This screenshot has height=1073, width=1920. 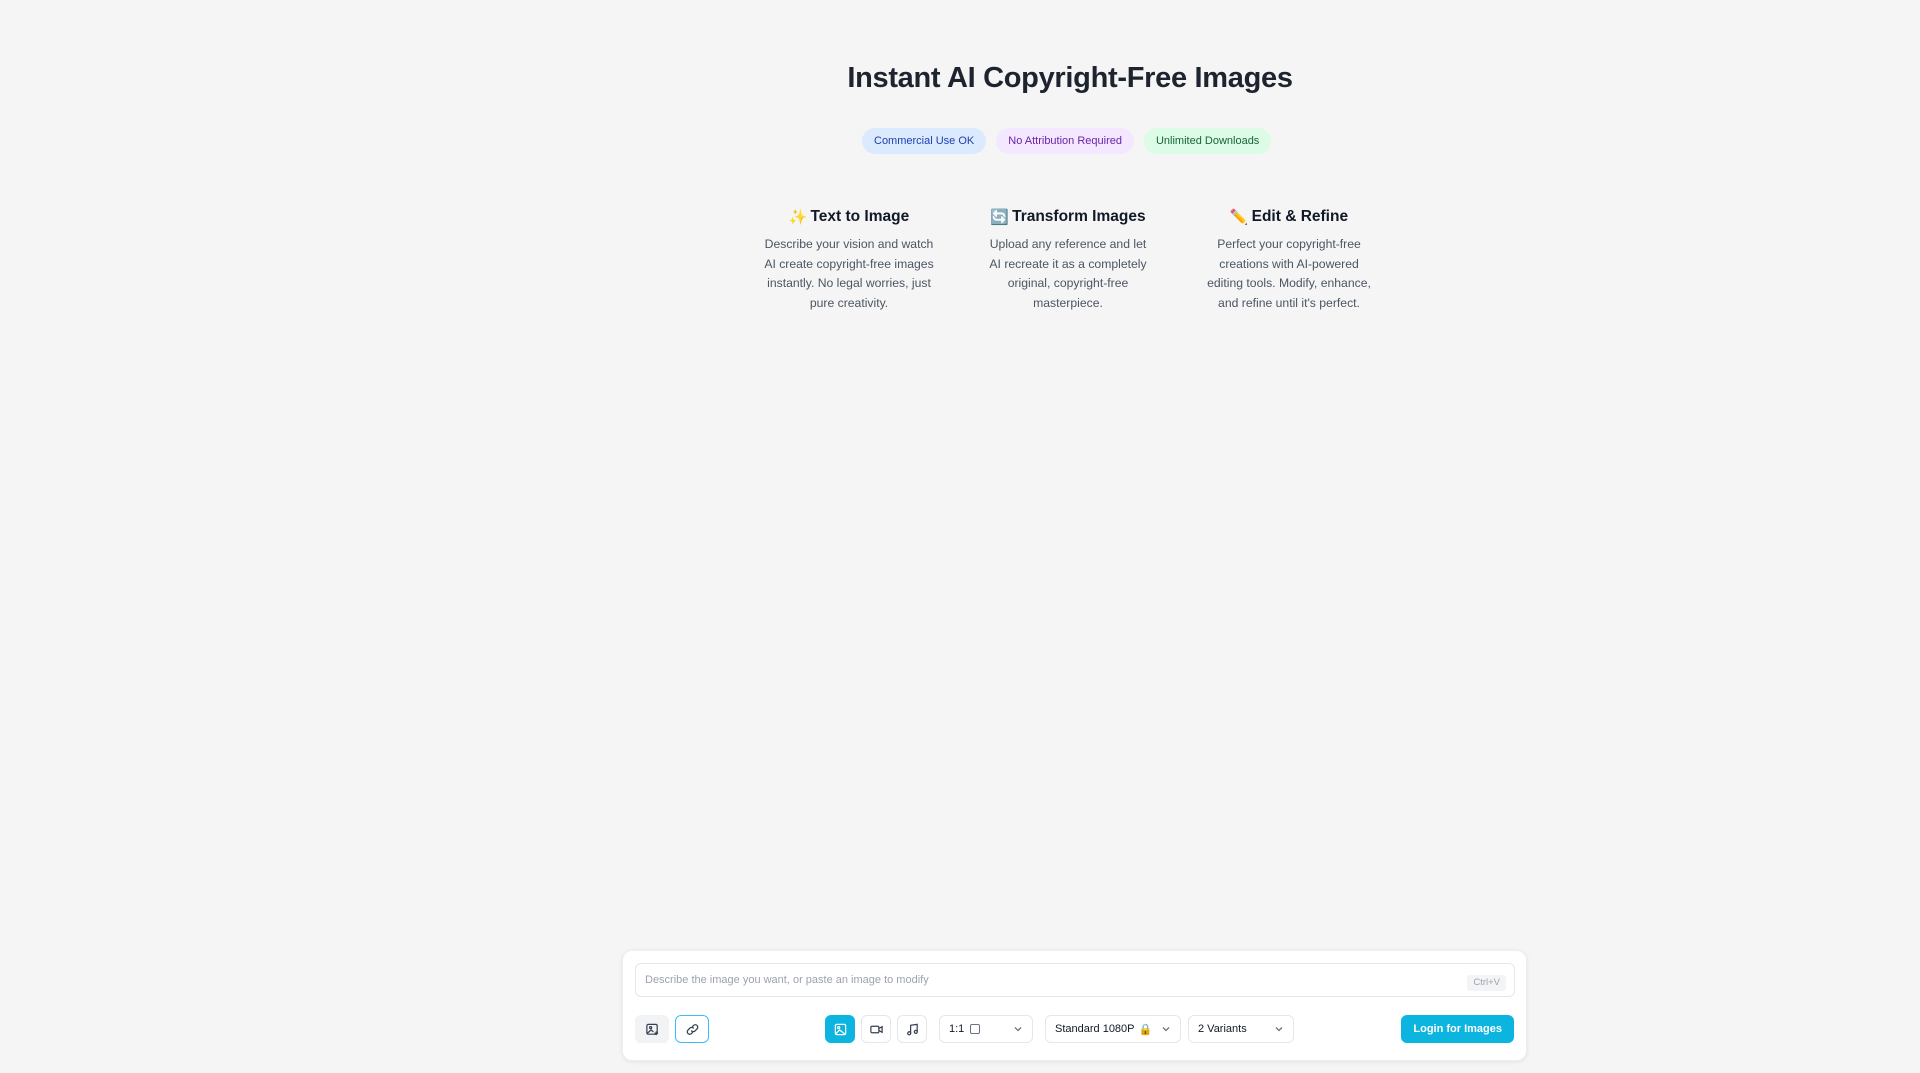 I want to click on feature-title-text: Transform Images, so click(x=1079, y=216).